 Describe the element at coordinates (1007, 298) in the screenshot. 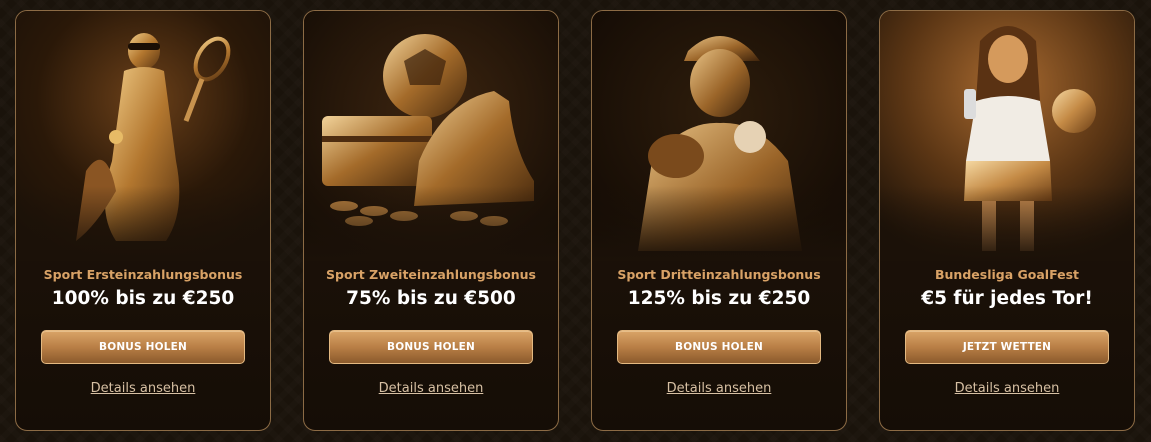

I see `bonus-title: €5 für jedes Tor!` at that location.